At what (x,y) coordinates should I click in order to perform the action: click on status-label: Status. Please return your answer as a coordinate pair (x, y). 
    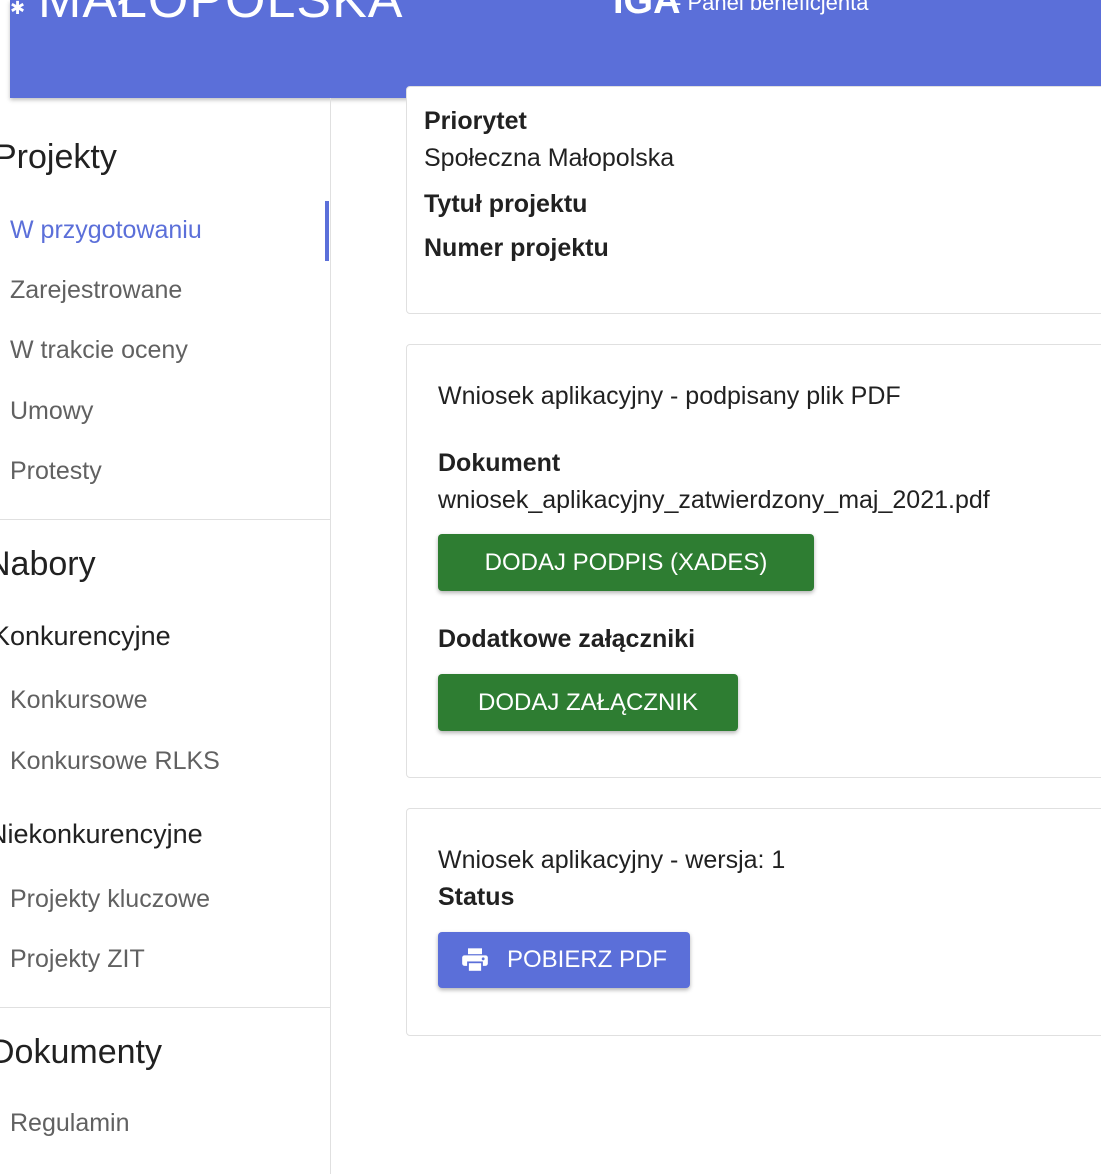
    Looking at the image, I should click on (476, 897).